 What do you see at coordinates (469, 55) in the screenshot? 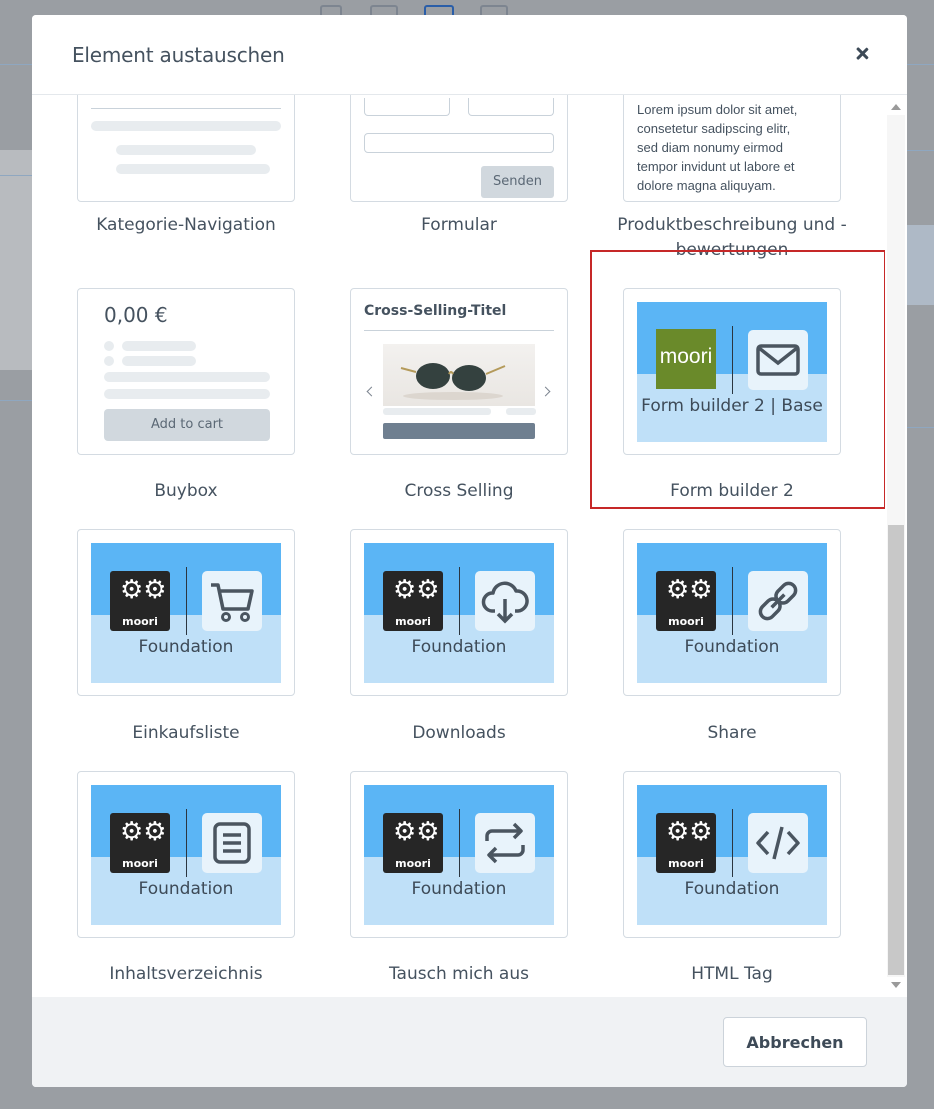
I see `modal-header: Element austauschen` at bounding box center [469, 55].